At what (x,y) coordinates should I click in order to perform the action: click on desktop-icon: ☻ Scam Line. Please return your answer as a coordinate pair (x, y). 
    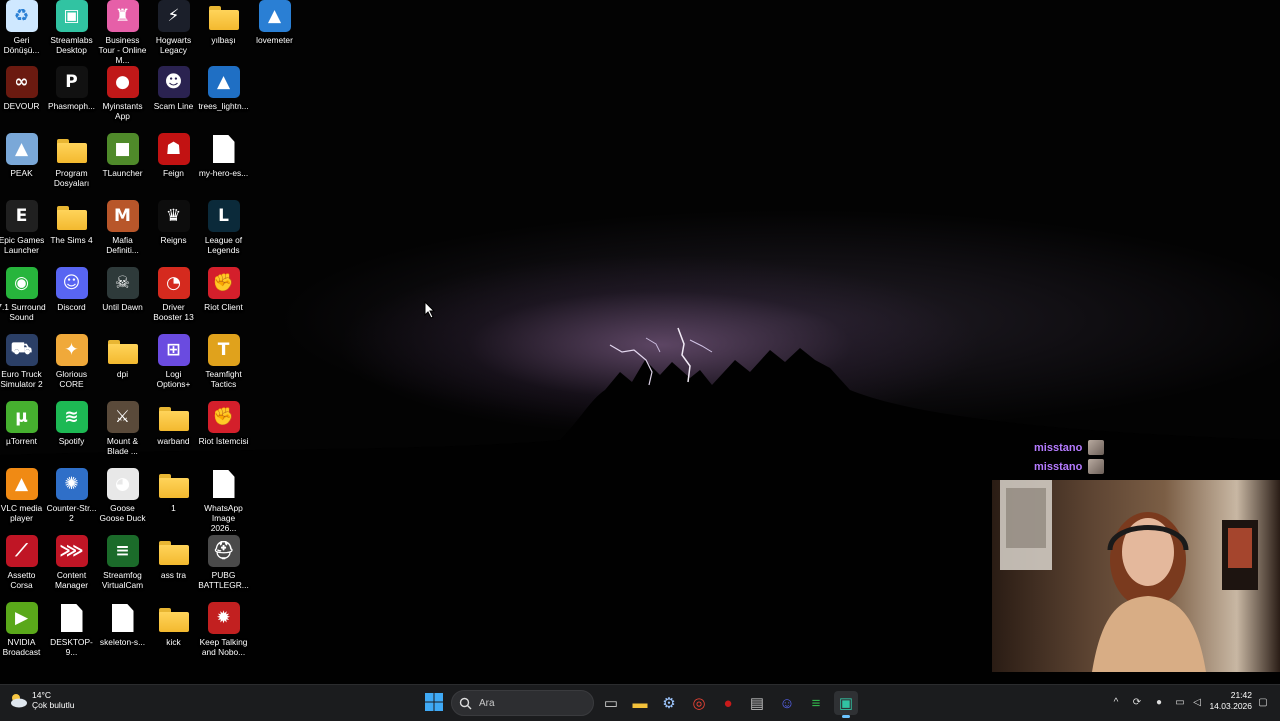
    Looking at the image, I should click on (173, 88).